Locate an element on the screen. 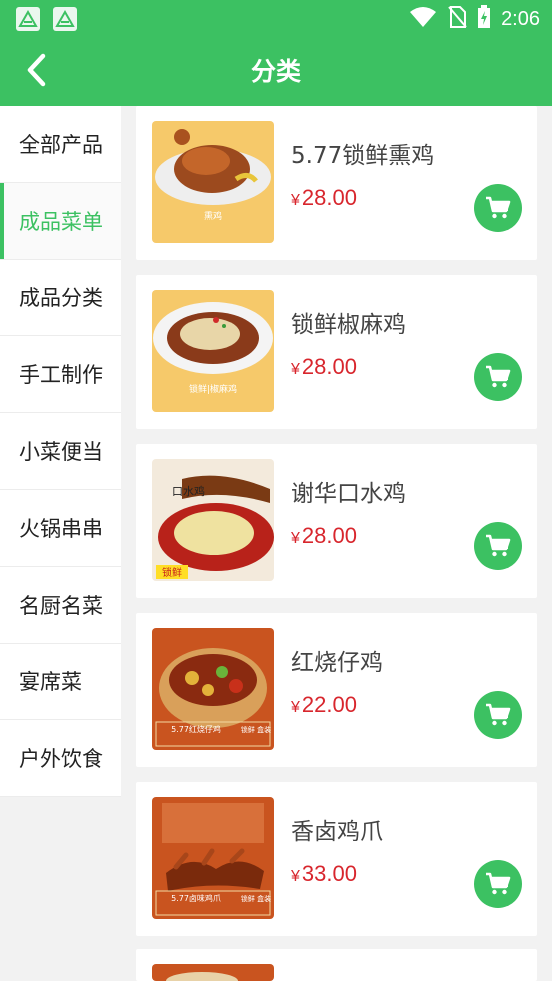 This screenshot has height=981, width=552. app-header: 分类 is located at coordinates (276, 72).